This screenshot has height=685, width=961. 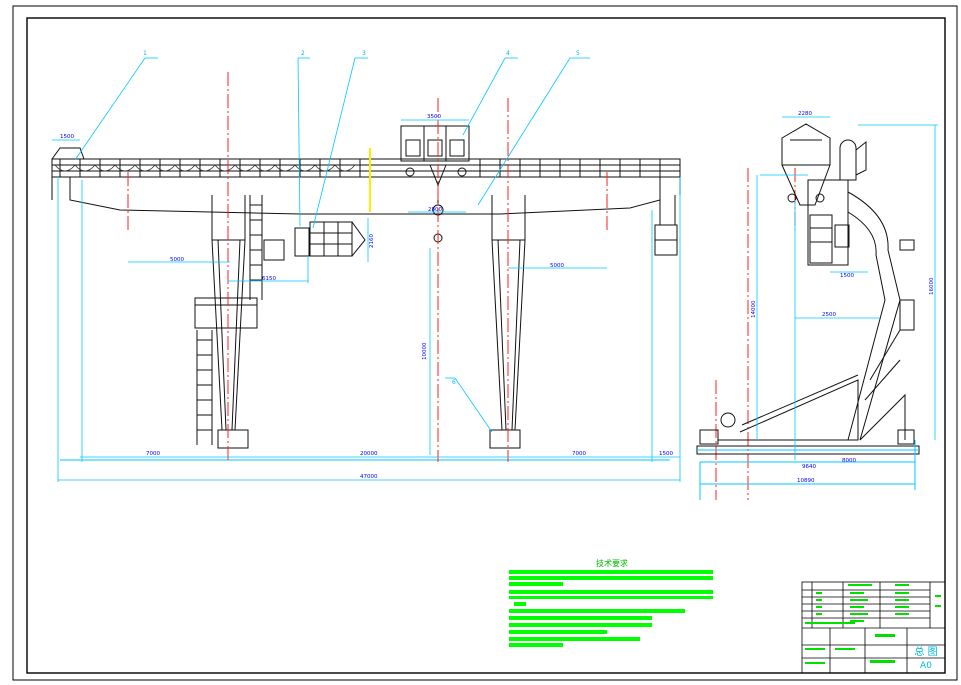 What do you see at coordinates (153, 454) in the screenshot?
I see `dim-7000-left: 7000` at bounding box center [153, 454].